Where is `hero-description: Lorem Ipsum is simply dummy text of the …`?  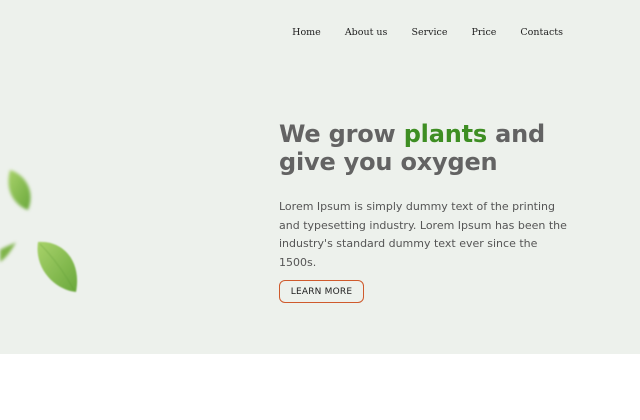
hero-description: Lorem Ipsum is simply dummy text of the … is located at coordinates (423, 234).